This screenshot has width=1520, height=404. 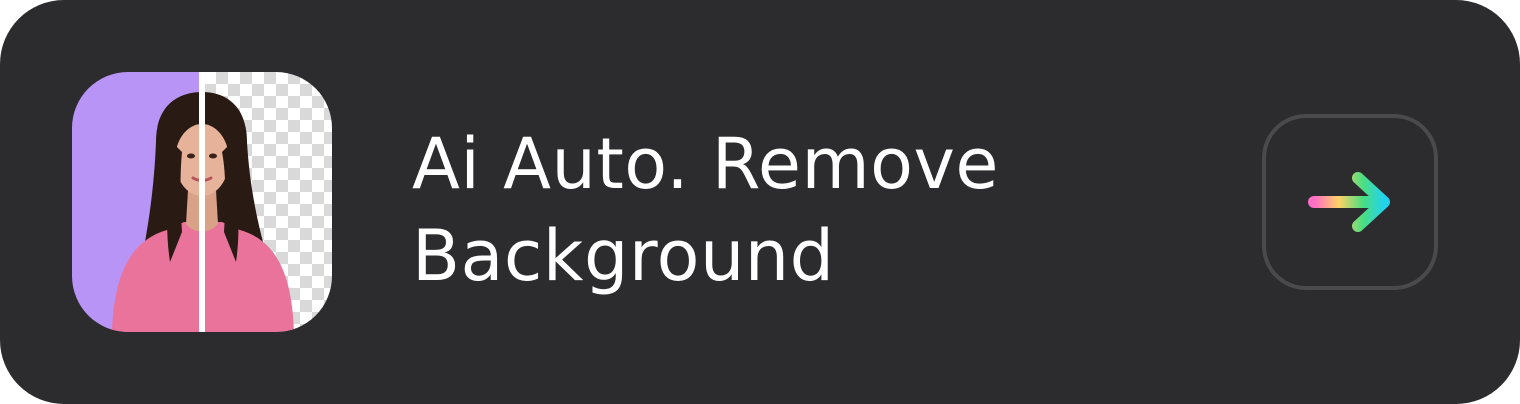 What do you see at coordinates (623, 256) in the screenshot?
I see `card-title-line-2: Background` at bounding box center [623, 256].